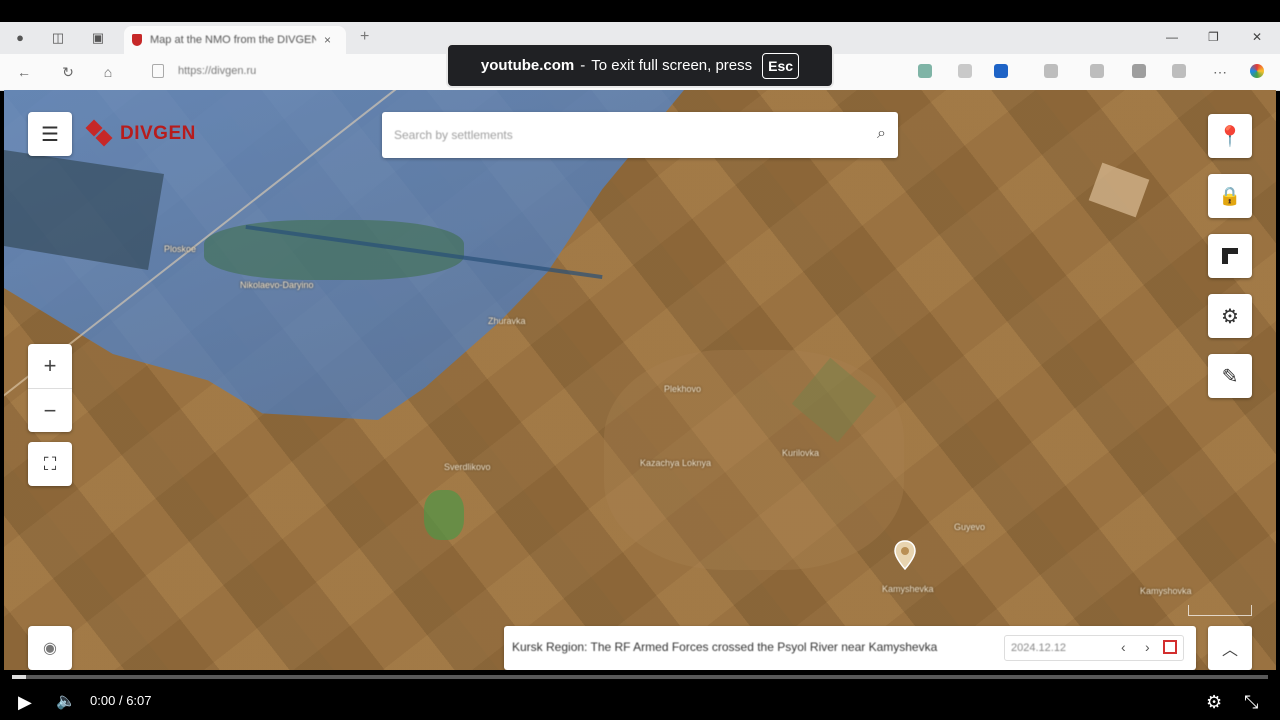 Image resolution: width=1280 pixels, height=720 pixels. Describe the element at coordinates (364, 37) in the screenshot. I see `new-tab-button: +` at that location.